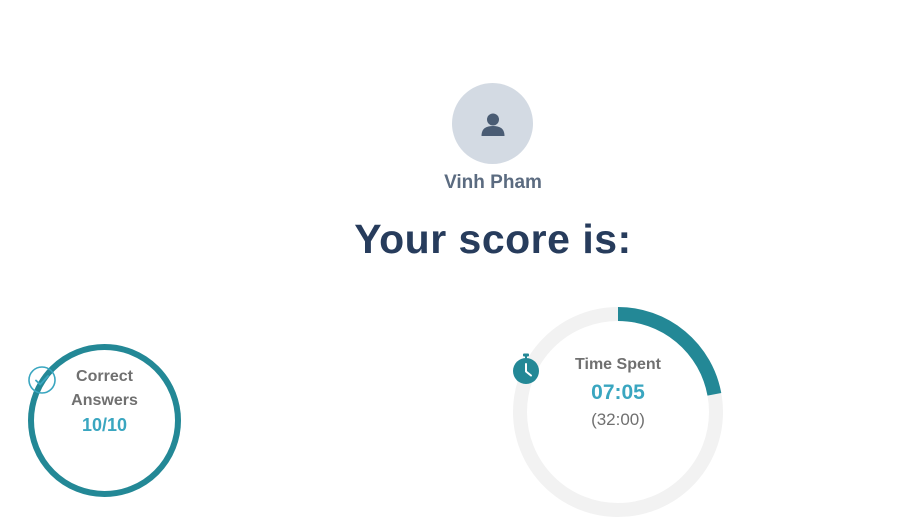 The width and height of the screenshot is (898, 519). What do you see at coordinates (618, 364) in the screenshot?
I see `time-spent-label: Time Spent` at bounding box center [618, 364].